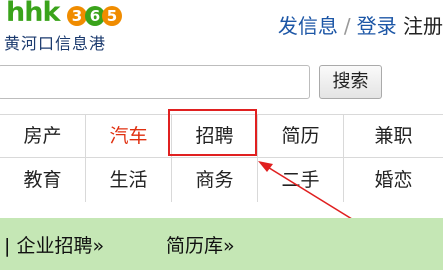 The height and width of the screenshot is (270, 443). I want to click on company-jobs-link: | 企业招聘», so click(54, 244).